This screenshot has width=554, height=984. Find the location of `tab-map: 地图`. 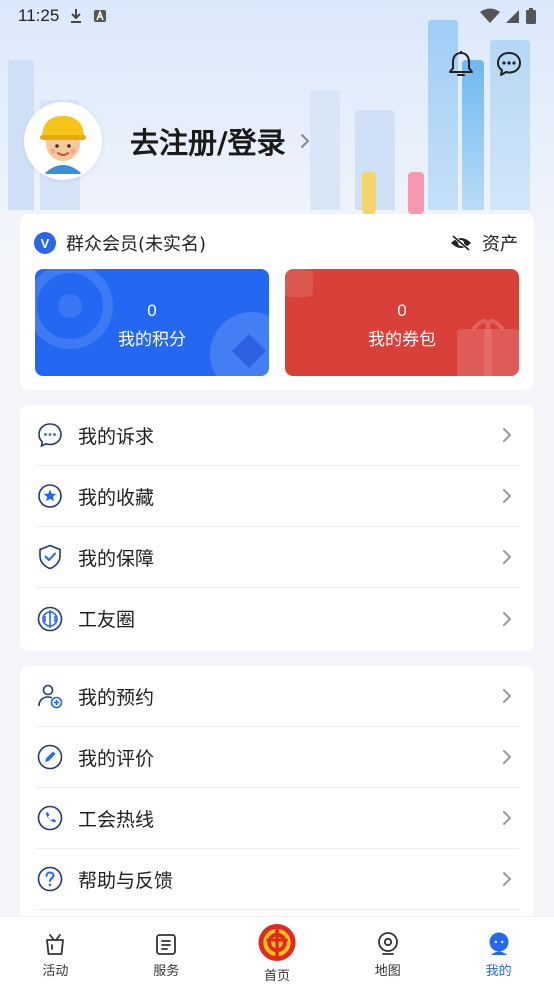

tab-map: 地图 is located at coordinates (387, 950).